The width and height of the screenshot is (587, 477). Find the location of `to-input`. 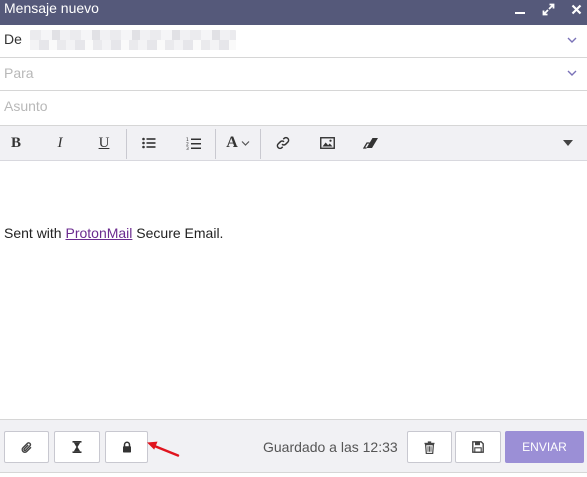

to-input is located at coordinates (280, 73).